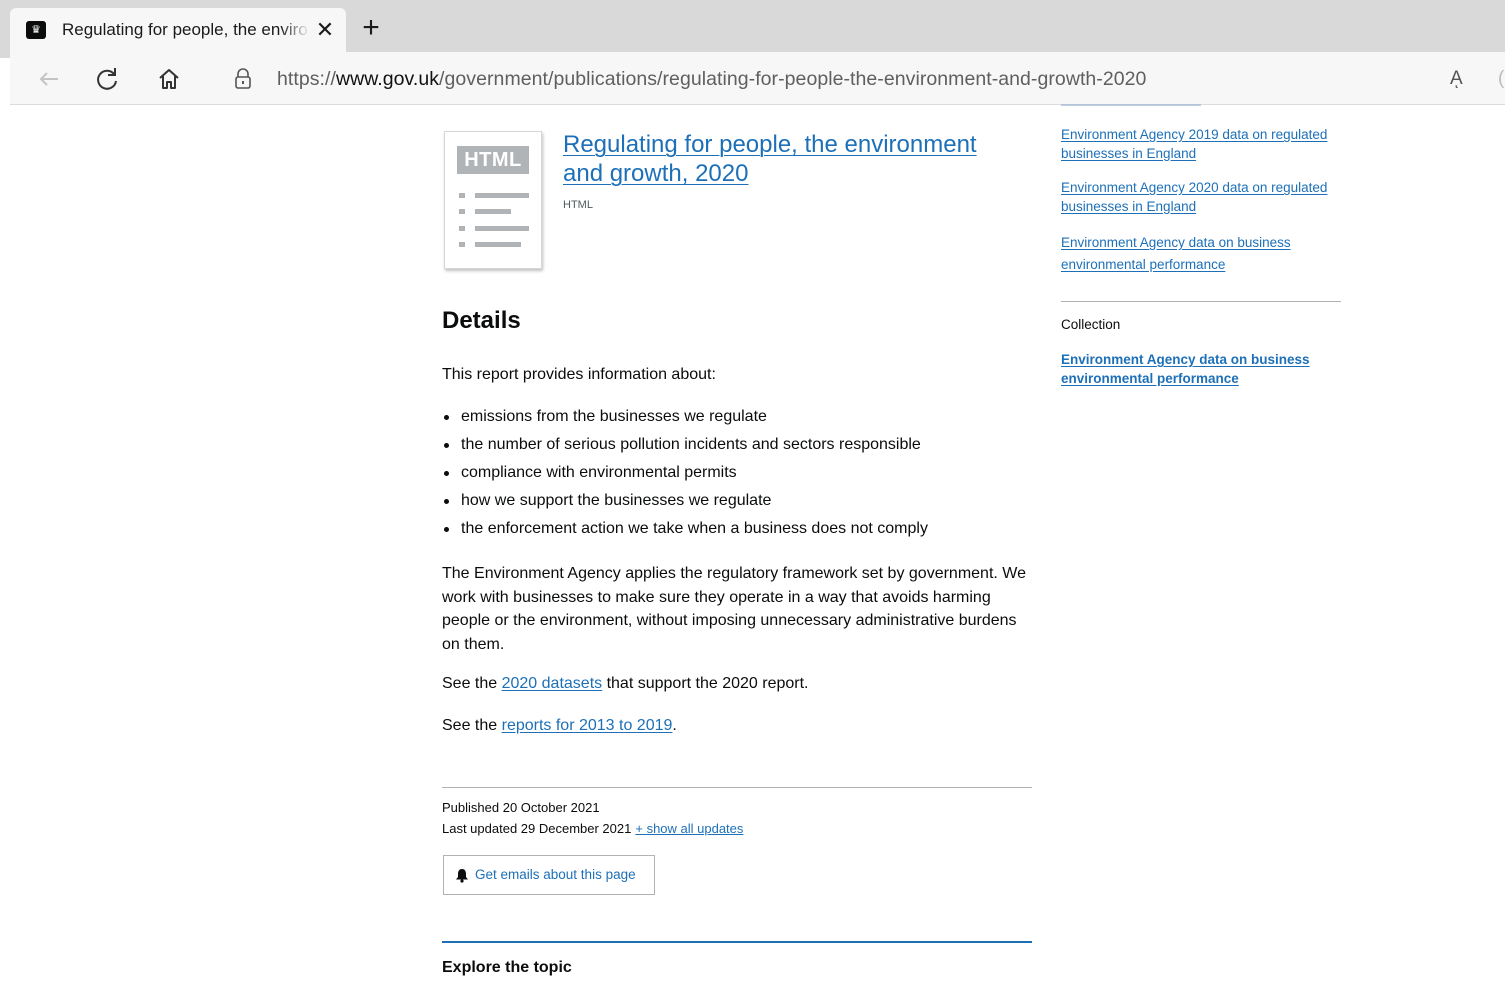  I want to click on reports-sentence: See the reports for 2013 to 2019., so click(559, 725).